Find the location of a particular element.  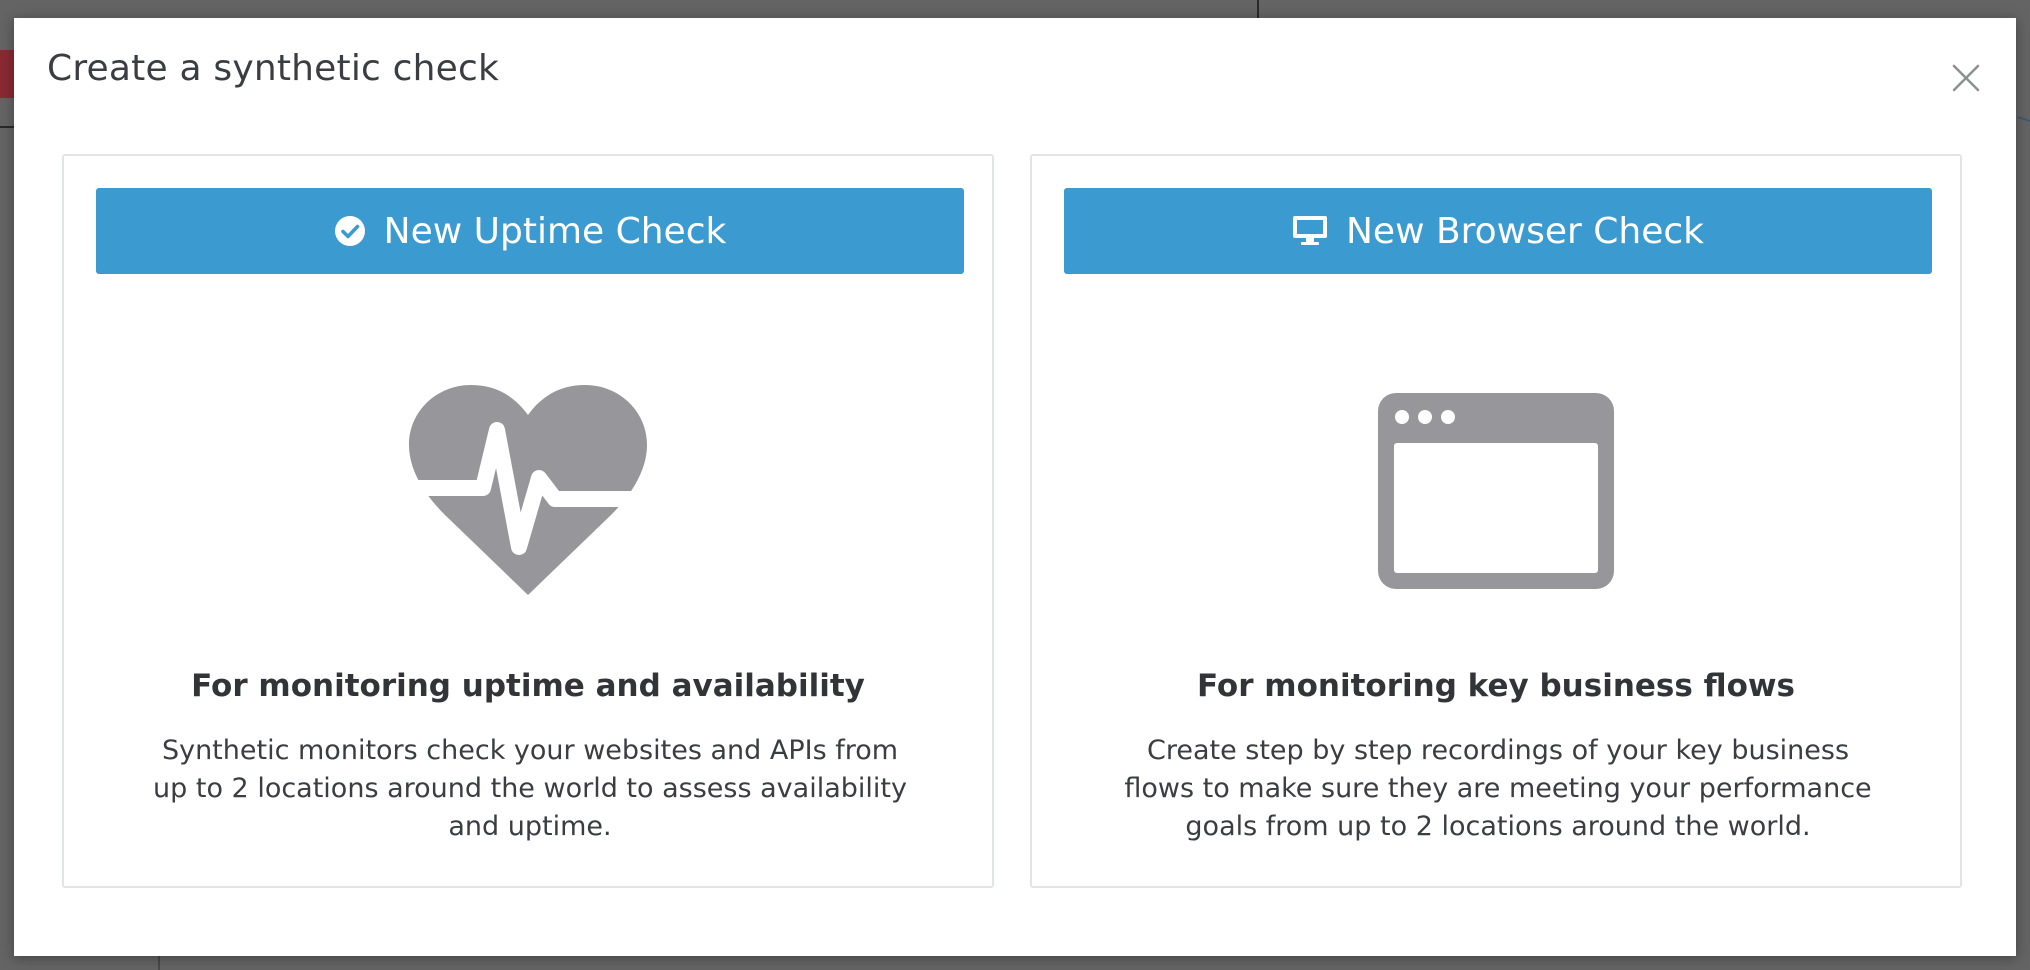

new-uptime-check-button: New Uptime Check is located at coordinates (530, 231).